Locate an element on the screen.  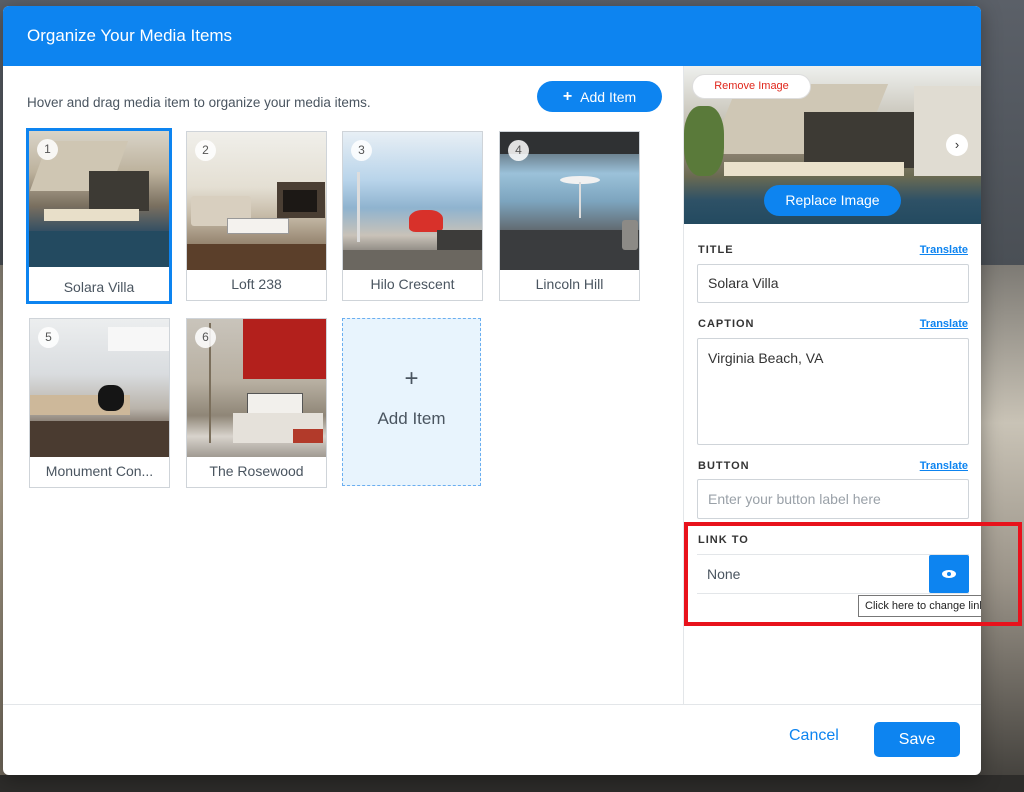
caption-label: CAPTION is located at coordinates (726, 324).